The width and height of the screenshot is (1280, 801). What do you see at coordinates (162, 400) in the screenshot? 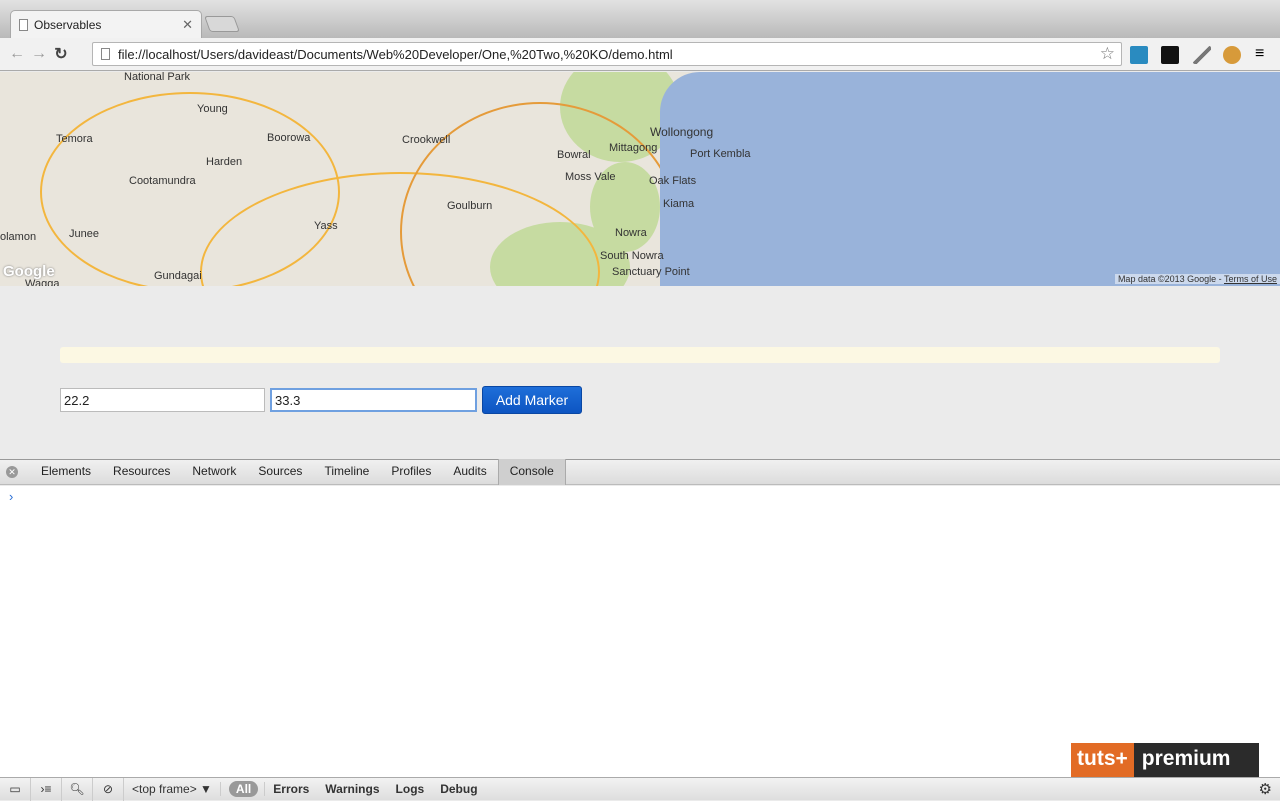
I see `latitude-input` at bounding box center [162, 400].